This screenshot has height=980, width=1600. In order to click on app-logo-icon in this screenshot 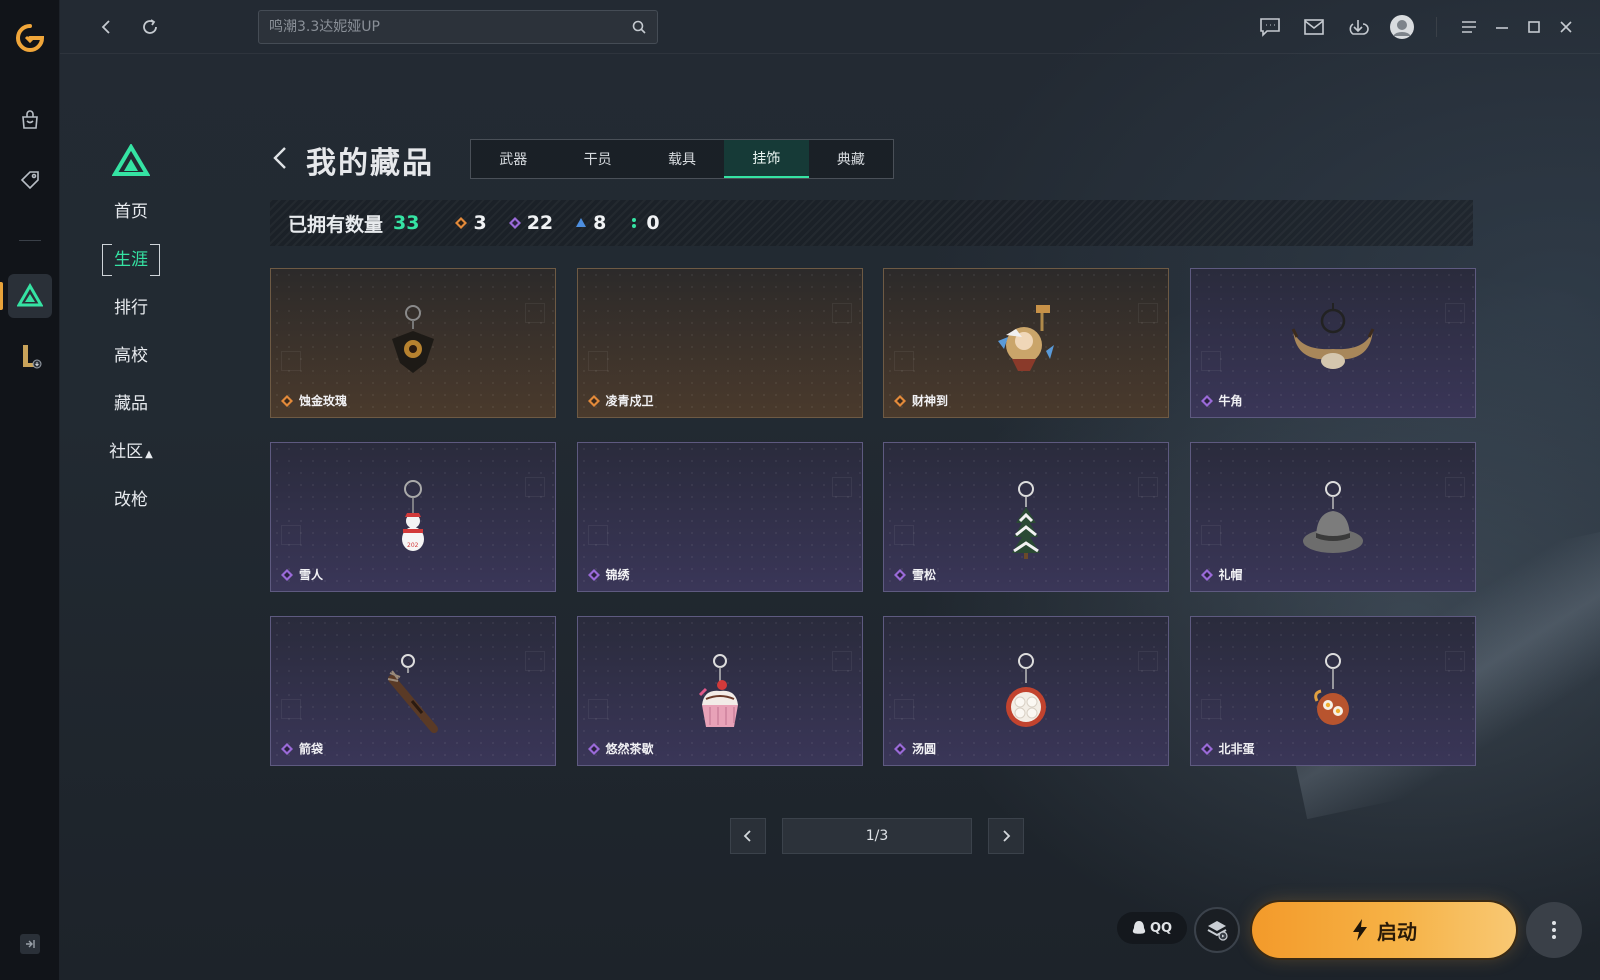, I will do `click(30, 38)`.